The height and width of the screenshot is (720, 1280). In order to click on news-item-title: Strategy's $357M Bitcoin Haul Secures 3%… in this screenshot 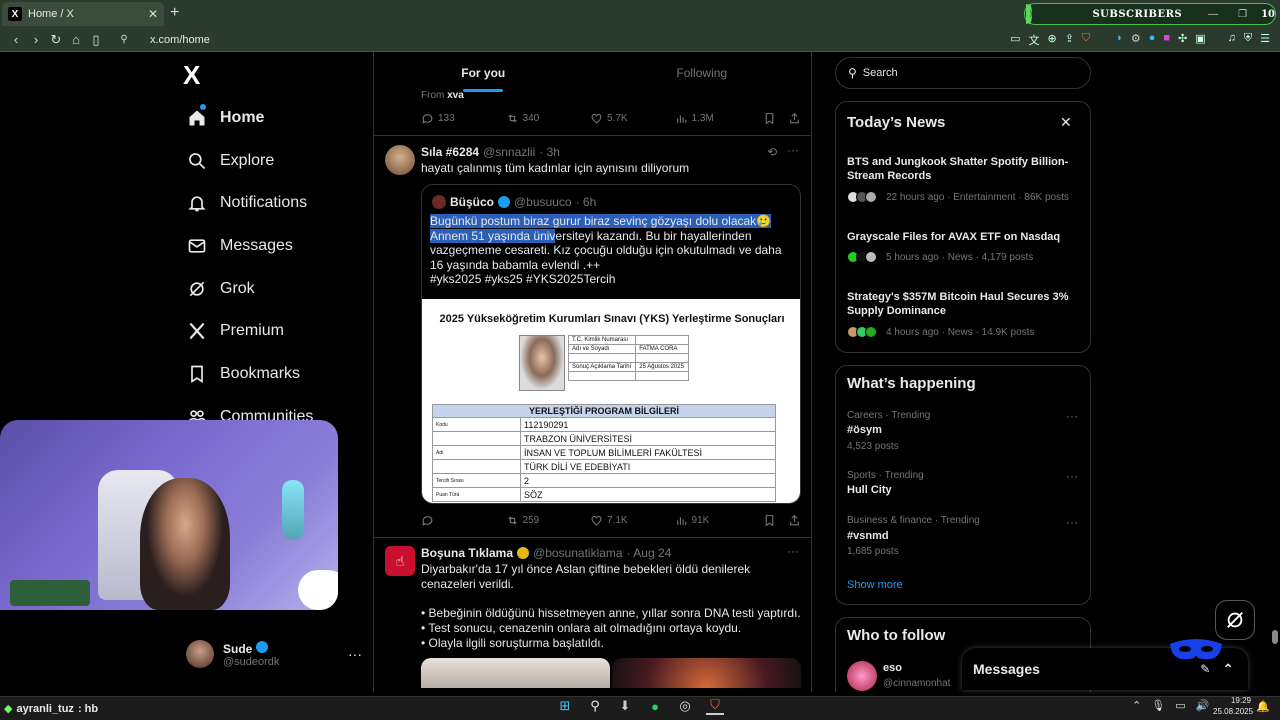, I will do `click(963, 304)`.